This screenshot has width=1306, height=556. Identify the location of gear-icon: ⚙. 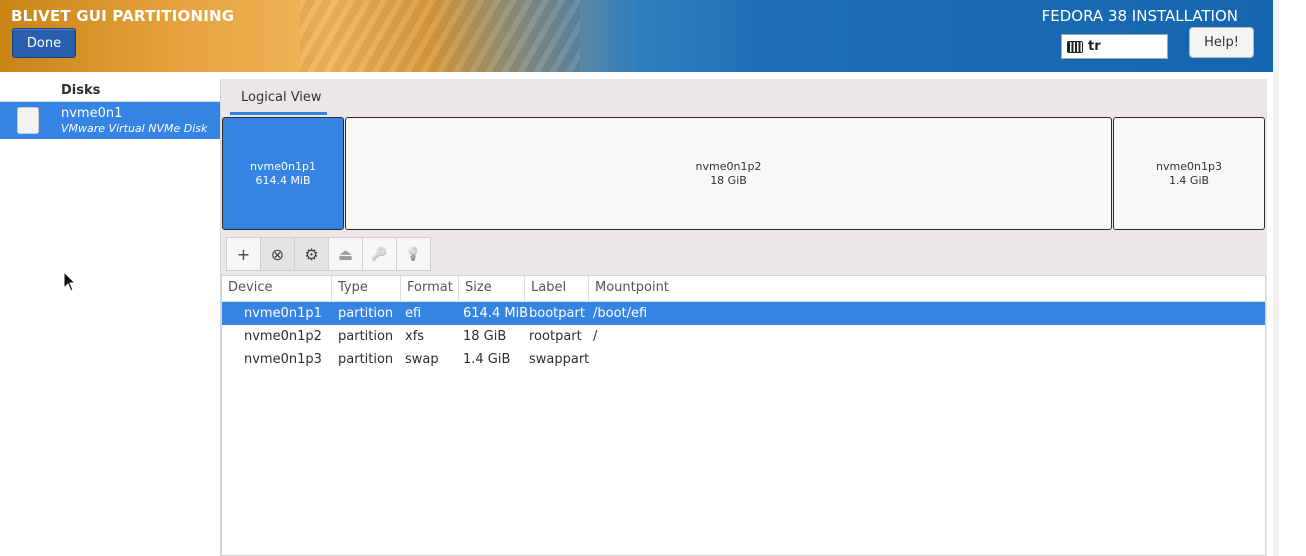
(311, 254).